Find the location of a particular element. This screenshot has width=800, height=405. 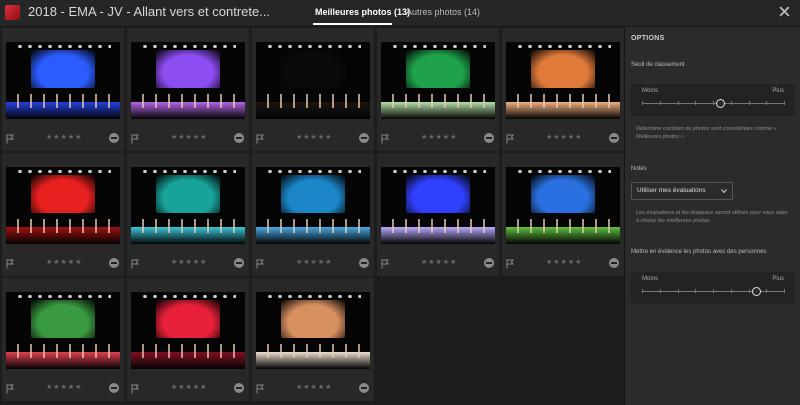

threshold-slider is located at coordinates (713, 103).